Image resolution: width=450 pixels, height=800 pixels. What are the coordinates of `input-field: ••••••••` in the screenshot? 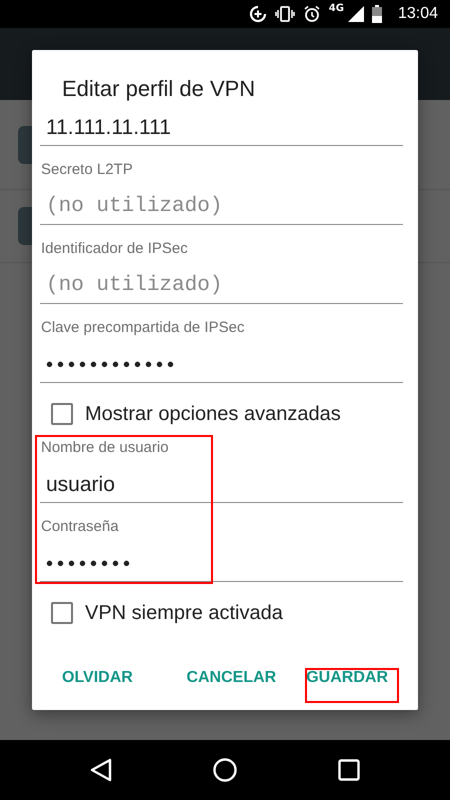 It's located at (221, 559).